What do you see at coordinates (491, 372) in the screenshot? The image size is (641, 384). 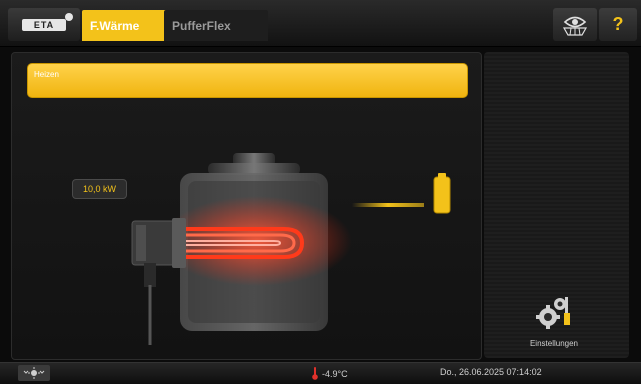 I see `datetime: Do., 26.06.2025 07:14:02` at bounding box center [491, 372].